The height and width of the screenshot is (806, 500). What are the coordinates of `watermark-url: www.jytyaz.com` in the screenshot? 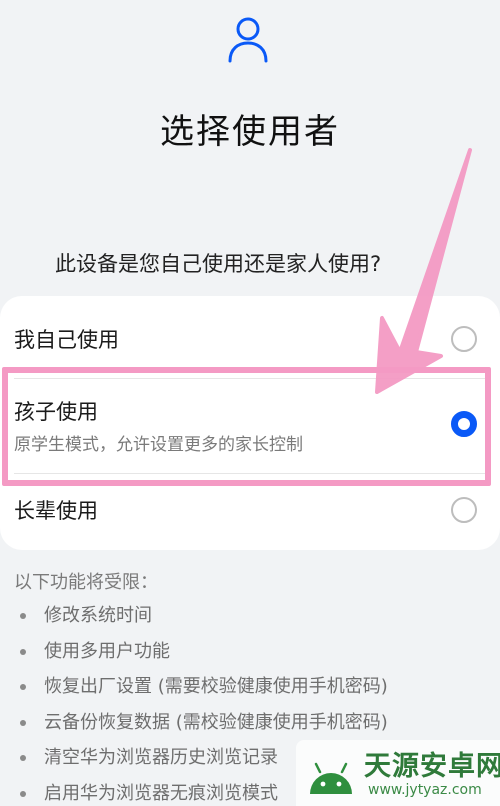 It's located at (425, 790).